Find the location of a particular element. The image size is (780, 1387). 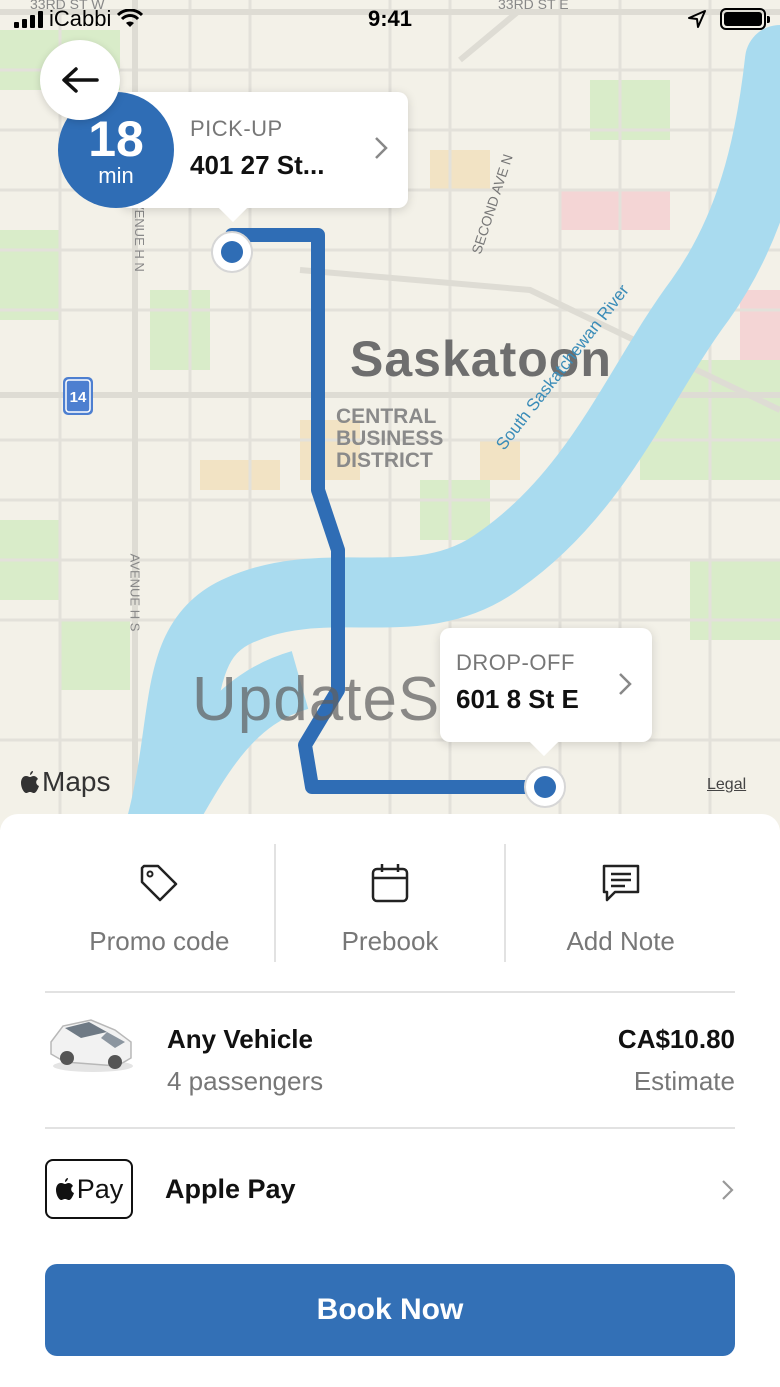

district-line-1: CENTRAL is located at coordinates (386, 416).